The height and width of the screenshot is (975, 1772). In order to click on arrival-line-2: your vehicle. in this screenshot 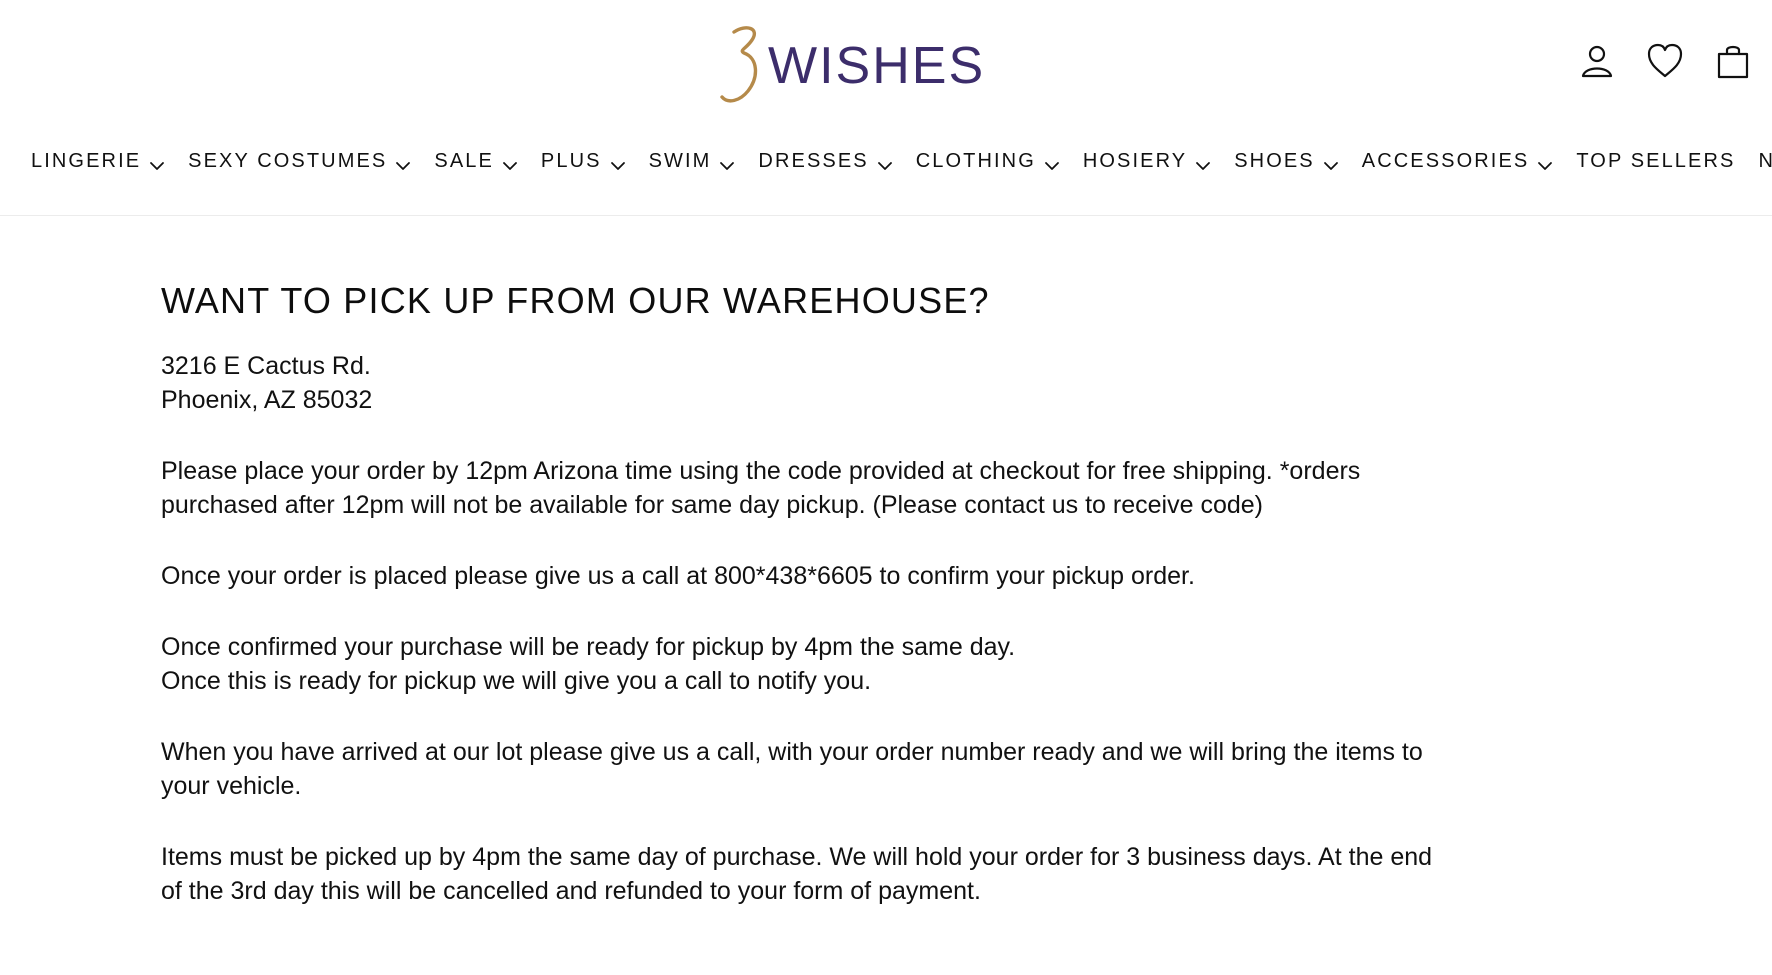, I will do `click(231, 786)`.